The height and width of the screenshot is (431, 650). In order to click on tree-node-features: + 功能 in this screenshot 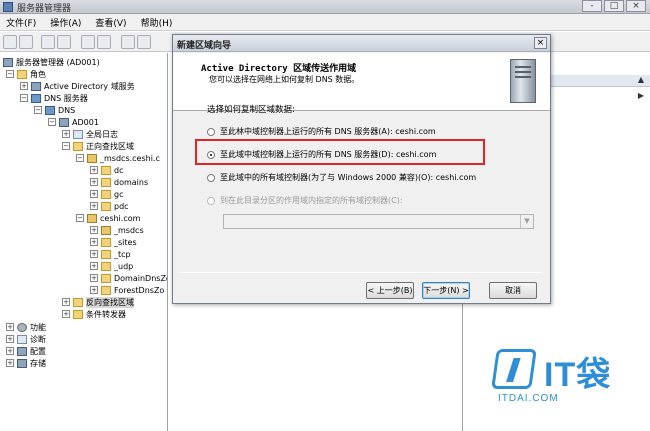, I will do `click(26, 327)`.